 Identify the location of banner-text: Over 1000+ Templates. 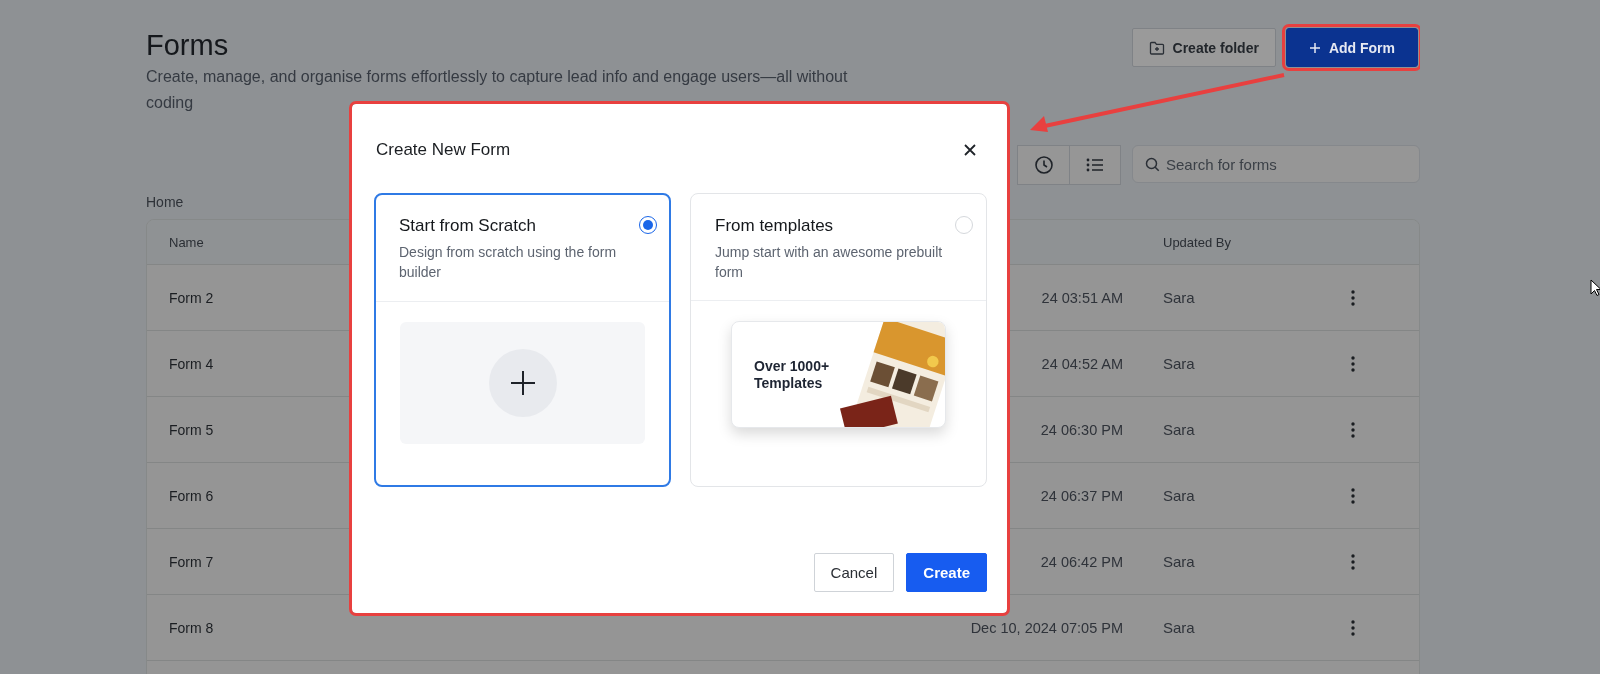
(792, 374).